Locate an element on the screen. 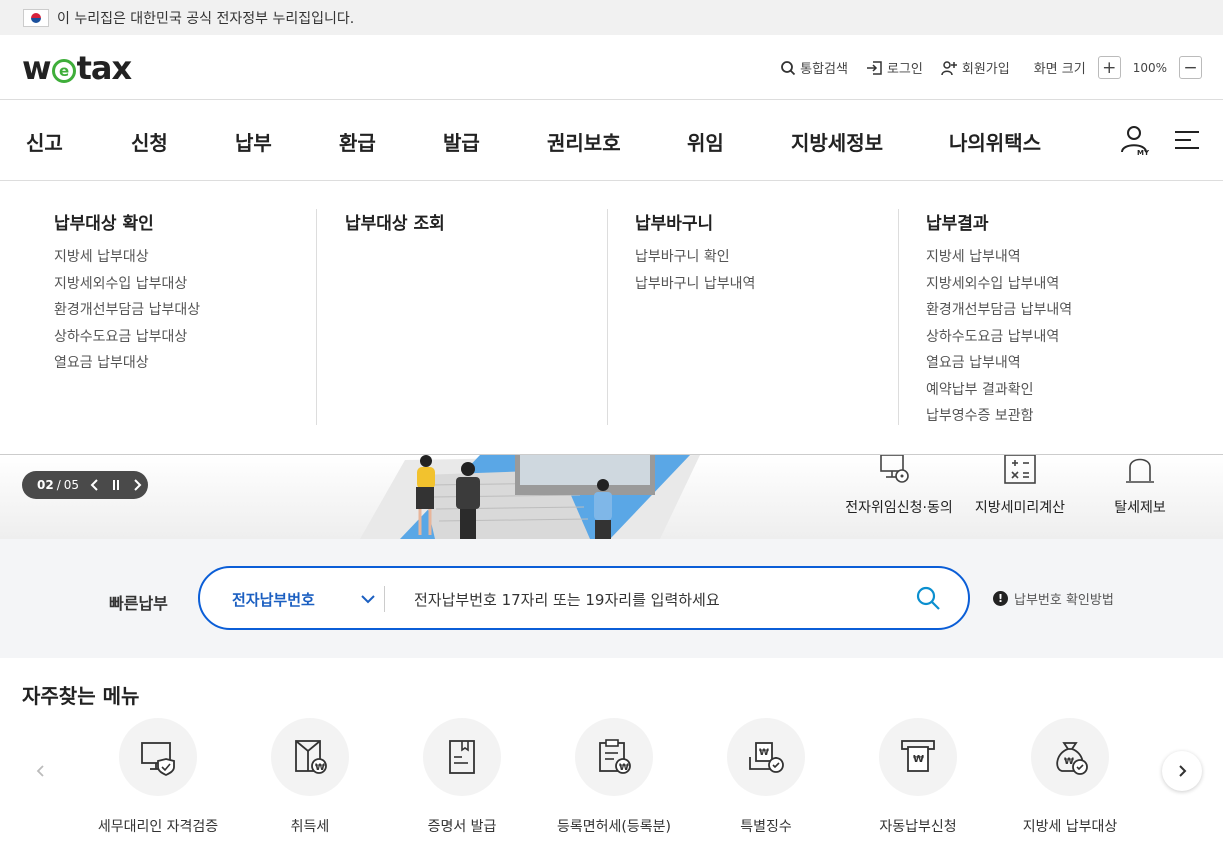 This screenshot has width=1223, height=844. next-slide-icon is located at coordinates (137, 485).